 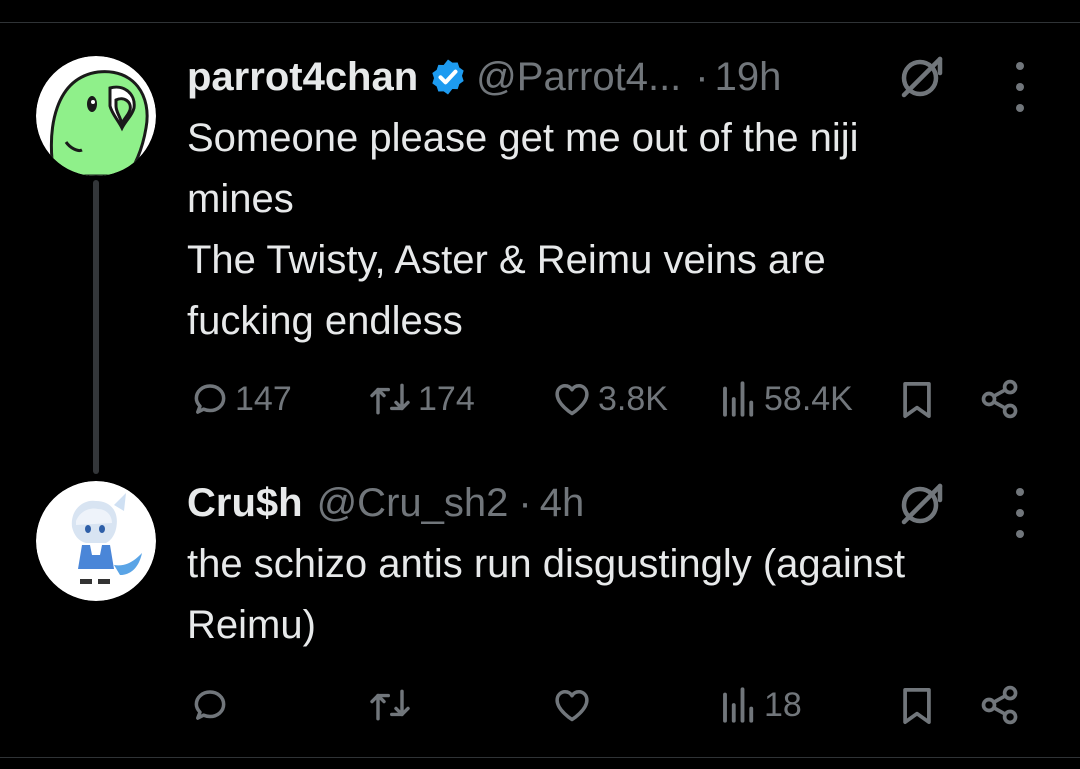 I want to click on timestamp: 19h, so click(x=748, y=77).